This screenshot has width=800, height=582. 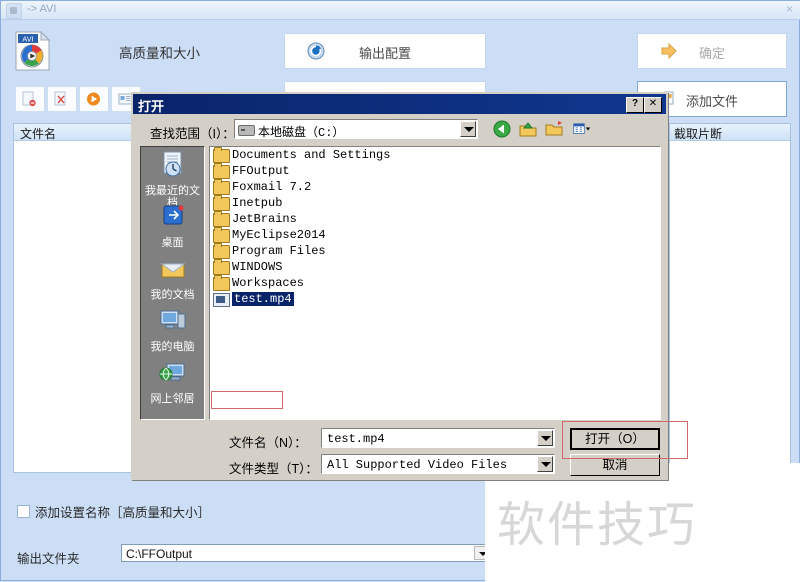 I want to click on list-item-selected: test.mp4, so click(x=435, y=299).